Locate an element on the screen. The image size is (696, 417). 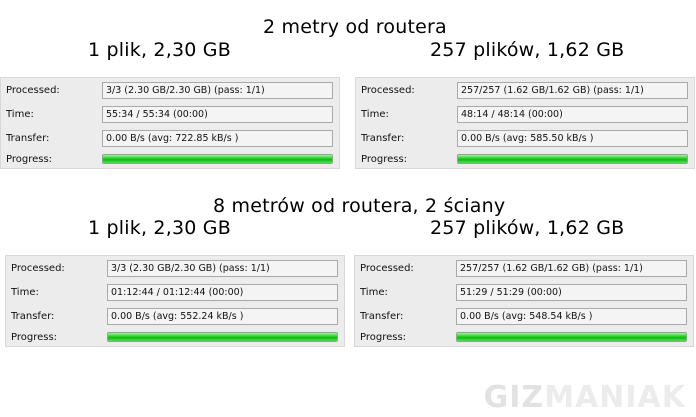
transfer-field: 0.00 B/s (avg: 722.85 kB/s ) is located at coordinates (217, 138).